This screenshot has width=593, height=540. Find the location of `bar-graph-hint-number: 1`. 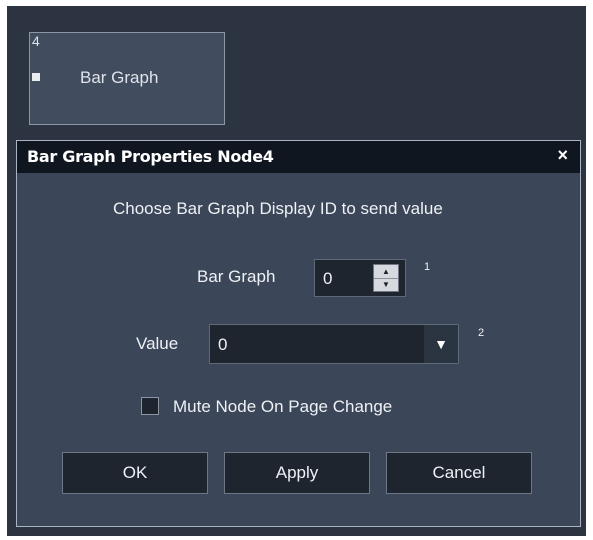

bar-graph-hint-number: 1 is located at coordinates (427, 267).